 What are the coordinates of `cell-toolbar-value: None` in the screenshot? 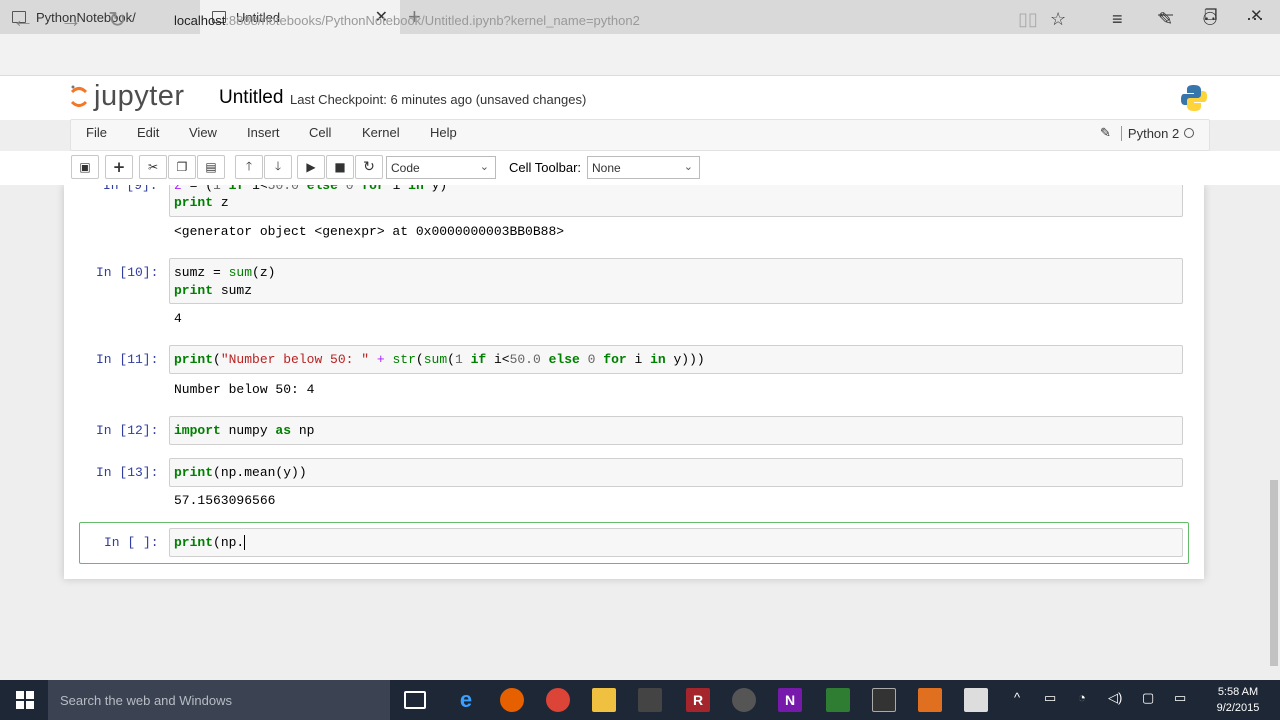 It's located at (606, 168).